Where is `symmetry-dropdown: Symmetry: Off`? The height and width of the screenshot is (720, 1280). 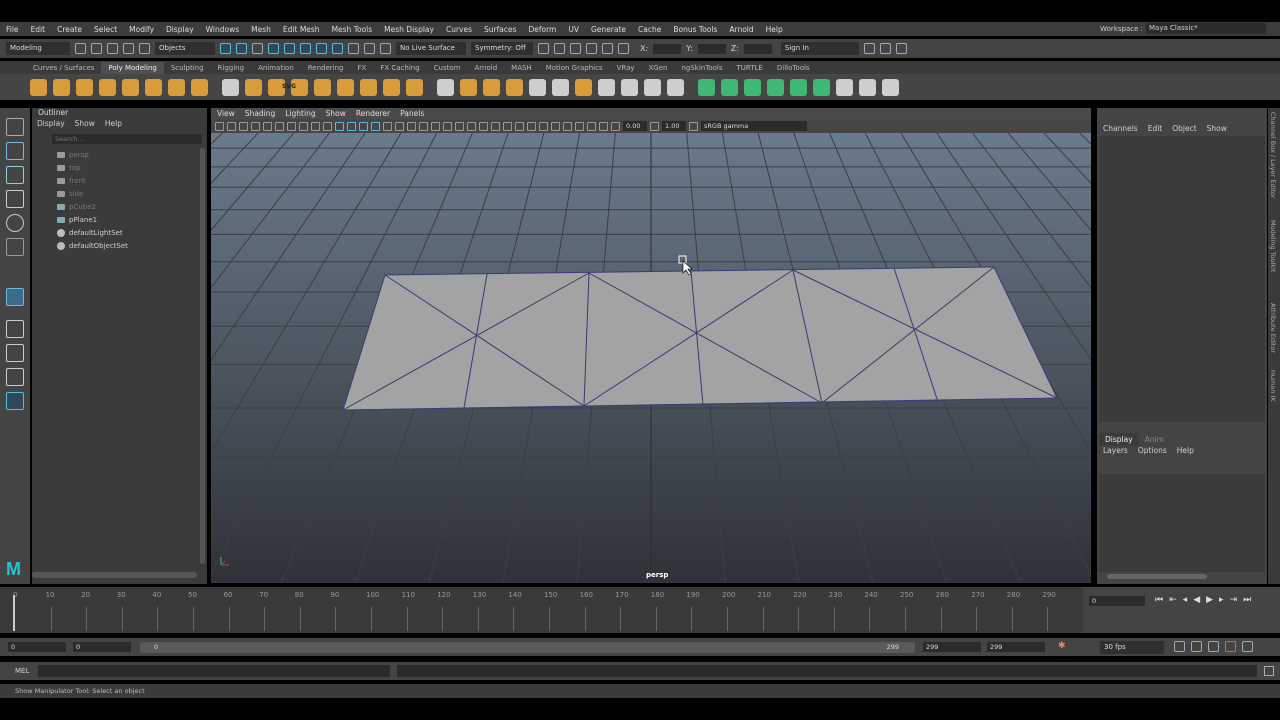 symmetry-dropdown: Symmetry: Off is located at coordinates (502, 48).